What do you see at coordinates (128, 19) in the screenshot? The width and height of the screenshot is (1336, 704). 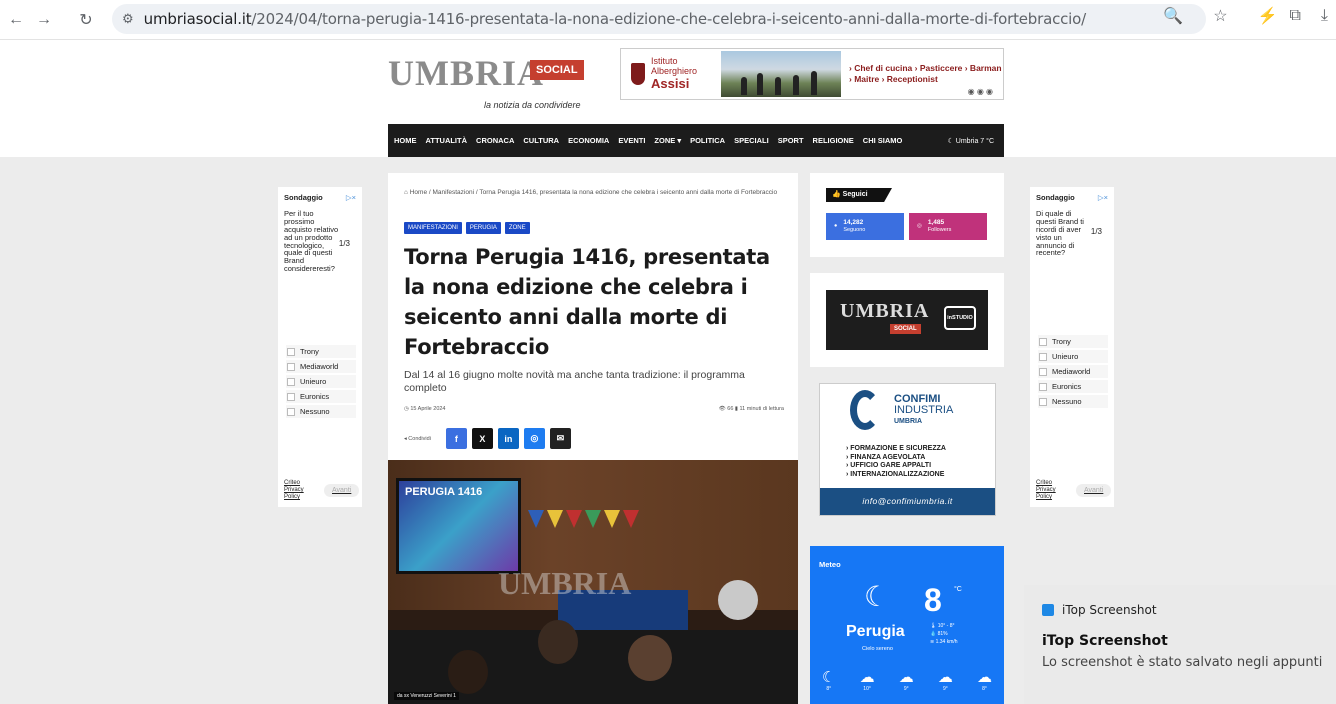 I see `site-info-icon: ⚙` at bounding box center [128, 19].